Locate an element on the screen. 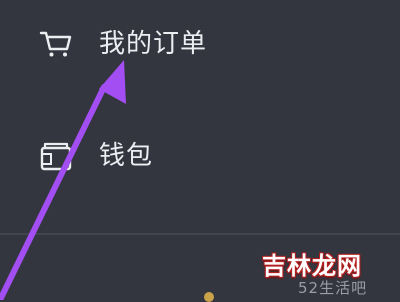 This screenshot has height=302, width=400. watermark-logo: 吉林龙网 is located at coordinates (312, 266).